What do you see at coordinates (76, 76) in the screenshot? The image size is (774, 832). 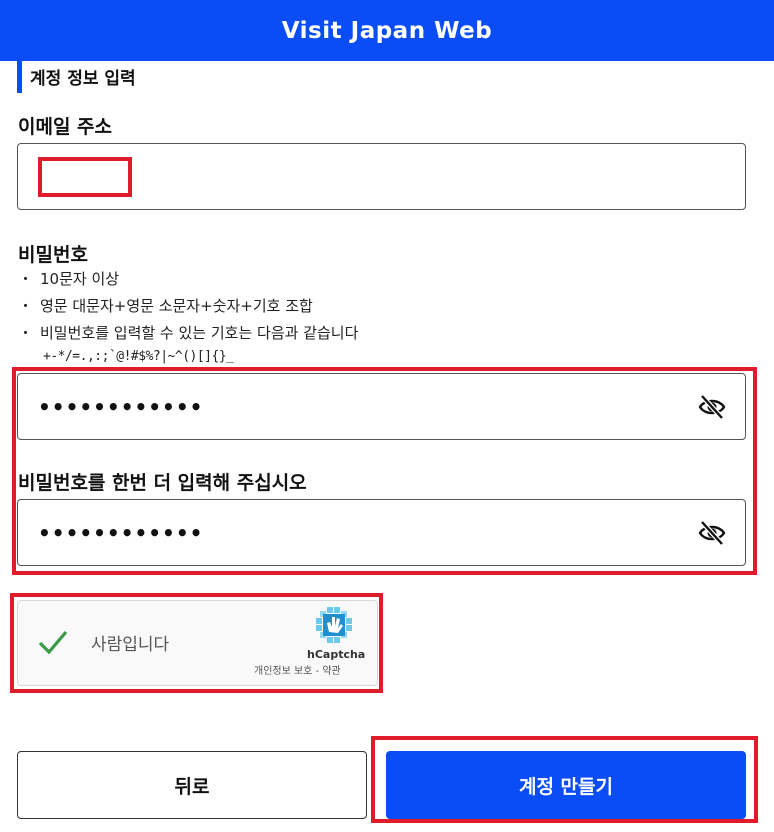 I see `section-title: 계정 정보 입력` at bounding box center [76, 76].